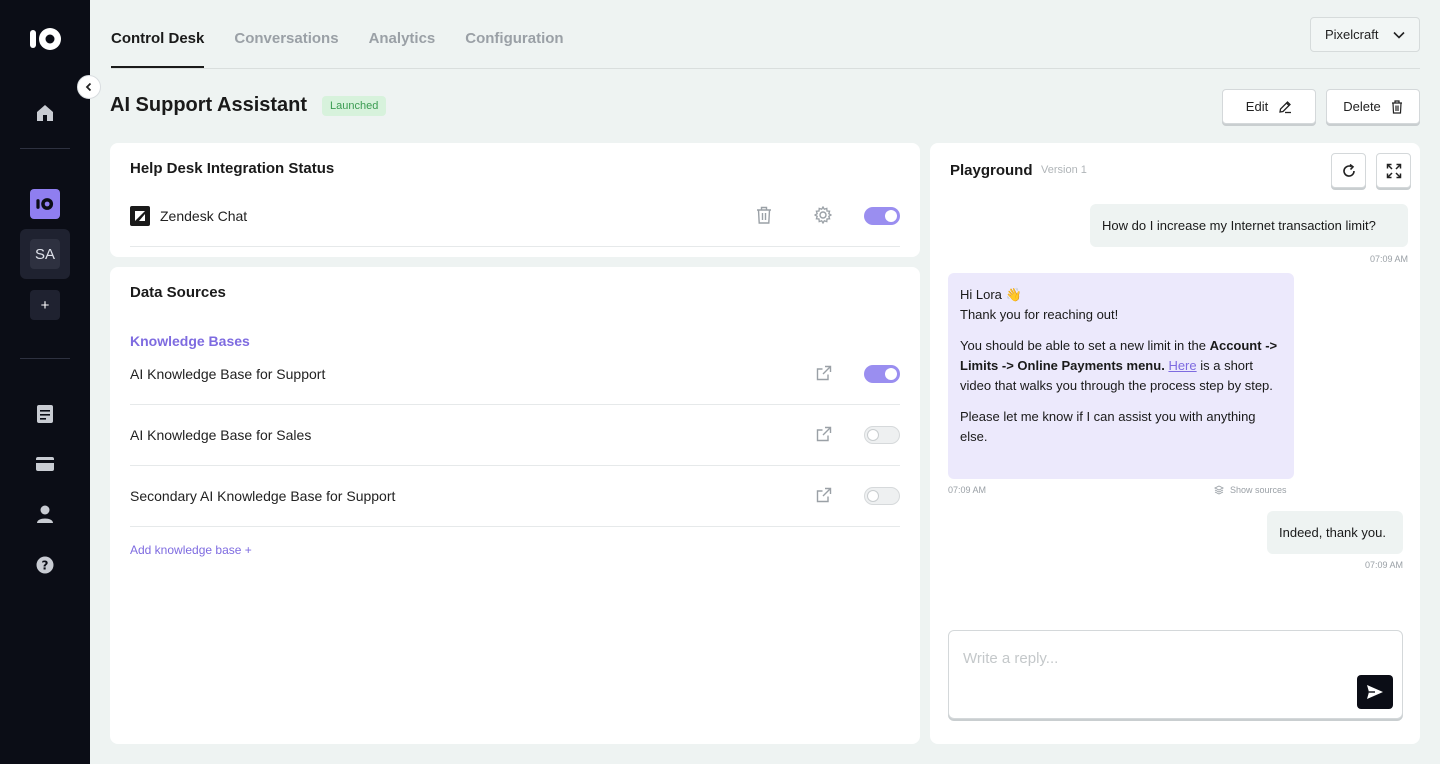  What do you see at coordinates (45, 464) in the screenshot?
I see `billing-card-icon` at bounding box center [45, 464].